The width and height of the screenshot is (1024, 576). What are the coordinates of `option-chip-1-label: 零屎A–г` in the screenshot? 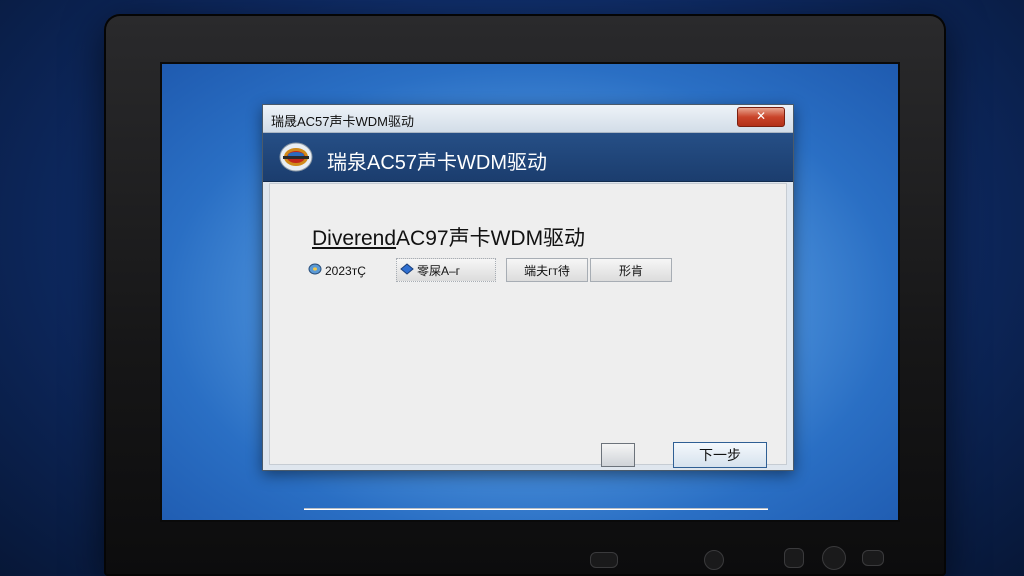 It's located at (439, 271).